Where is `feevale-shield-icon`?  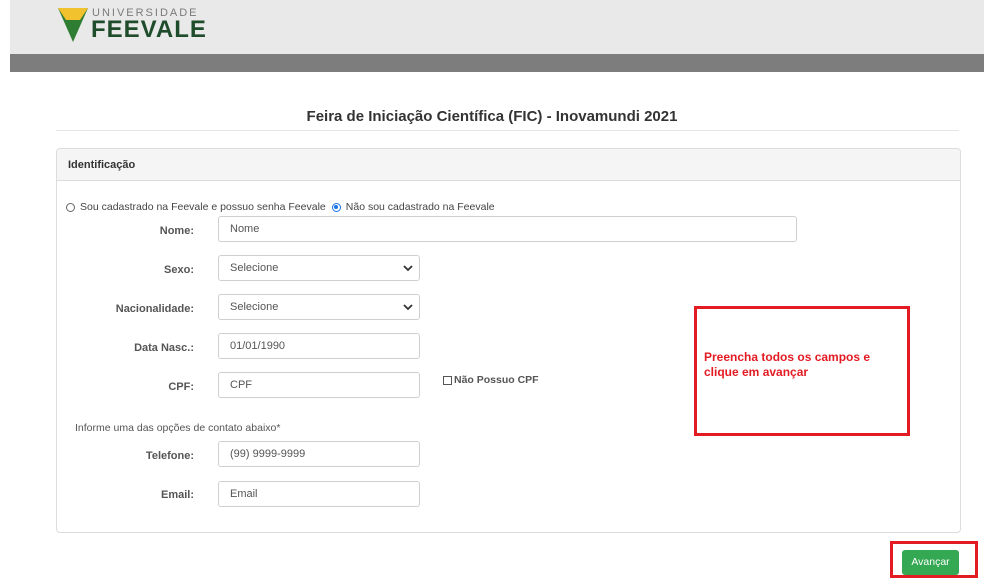
feevale-shield-icon is located at coordinates (73, 25).